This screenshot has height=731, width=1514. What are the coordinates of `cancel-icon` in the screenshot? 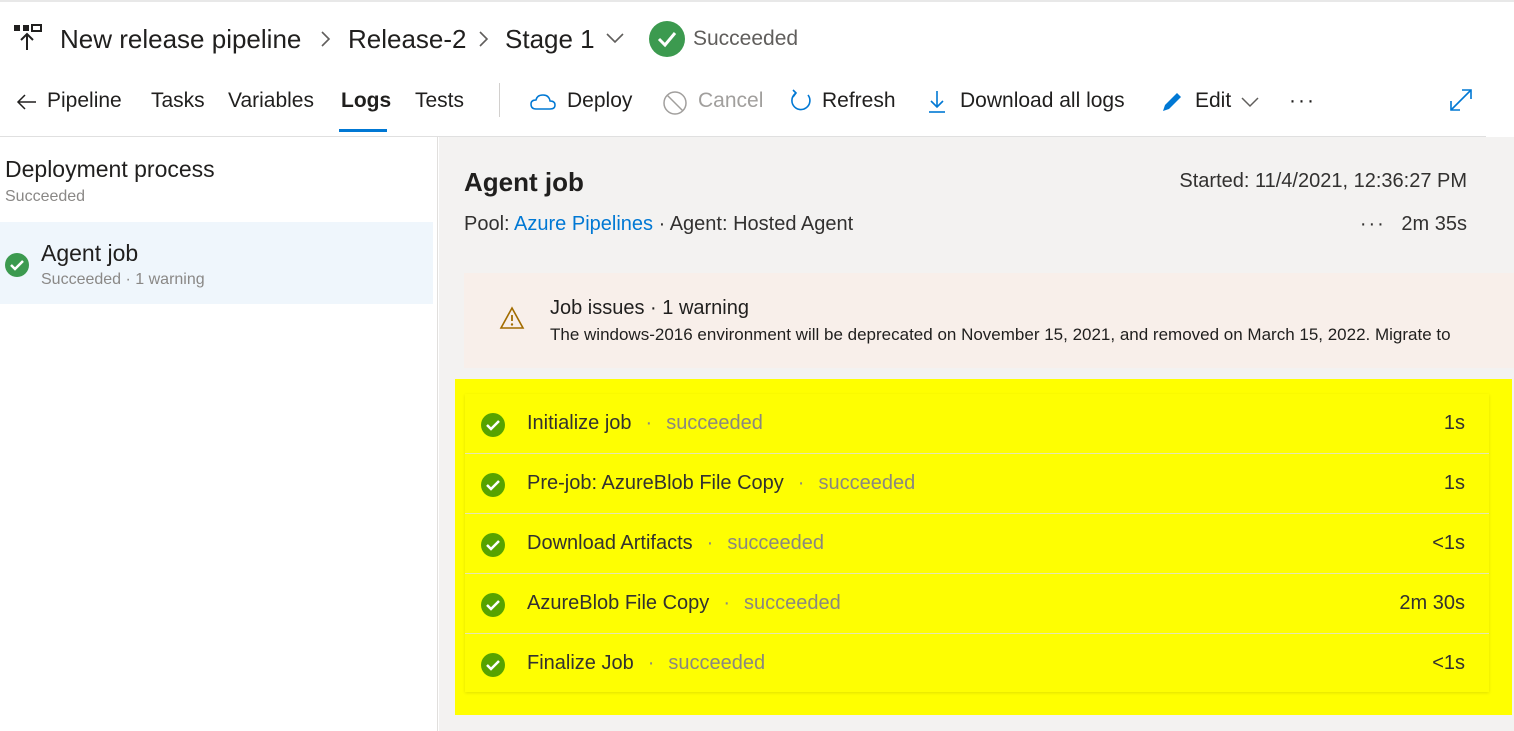 It's located at (675, 103).